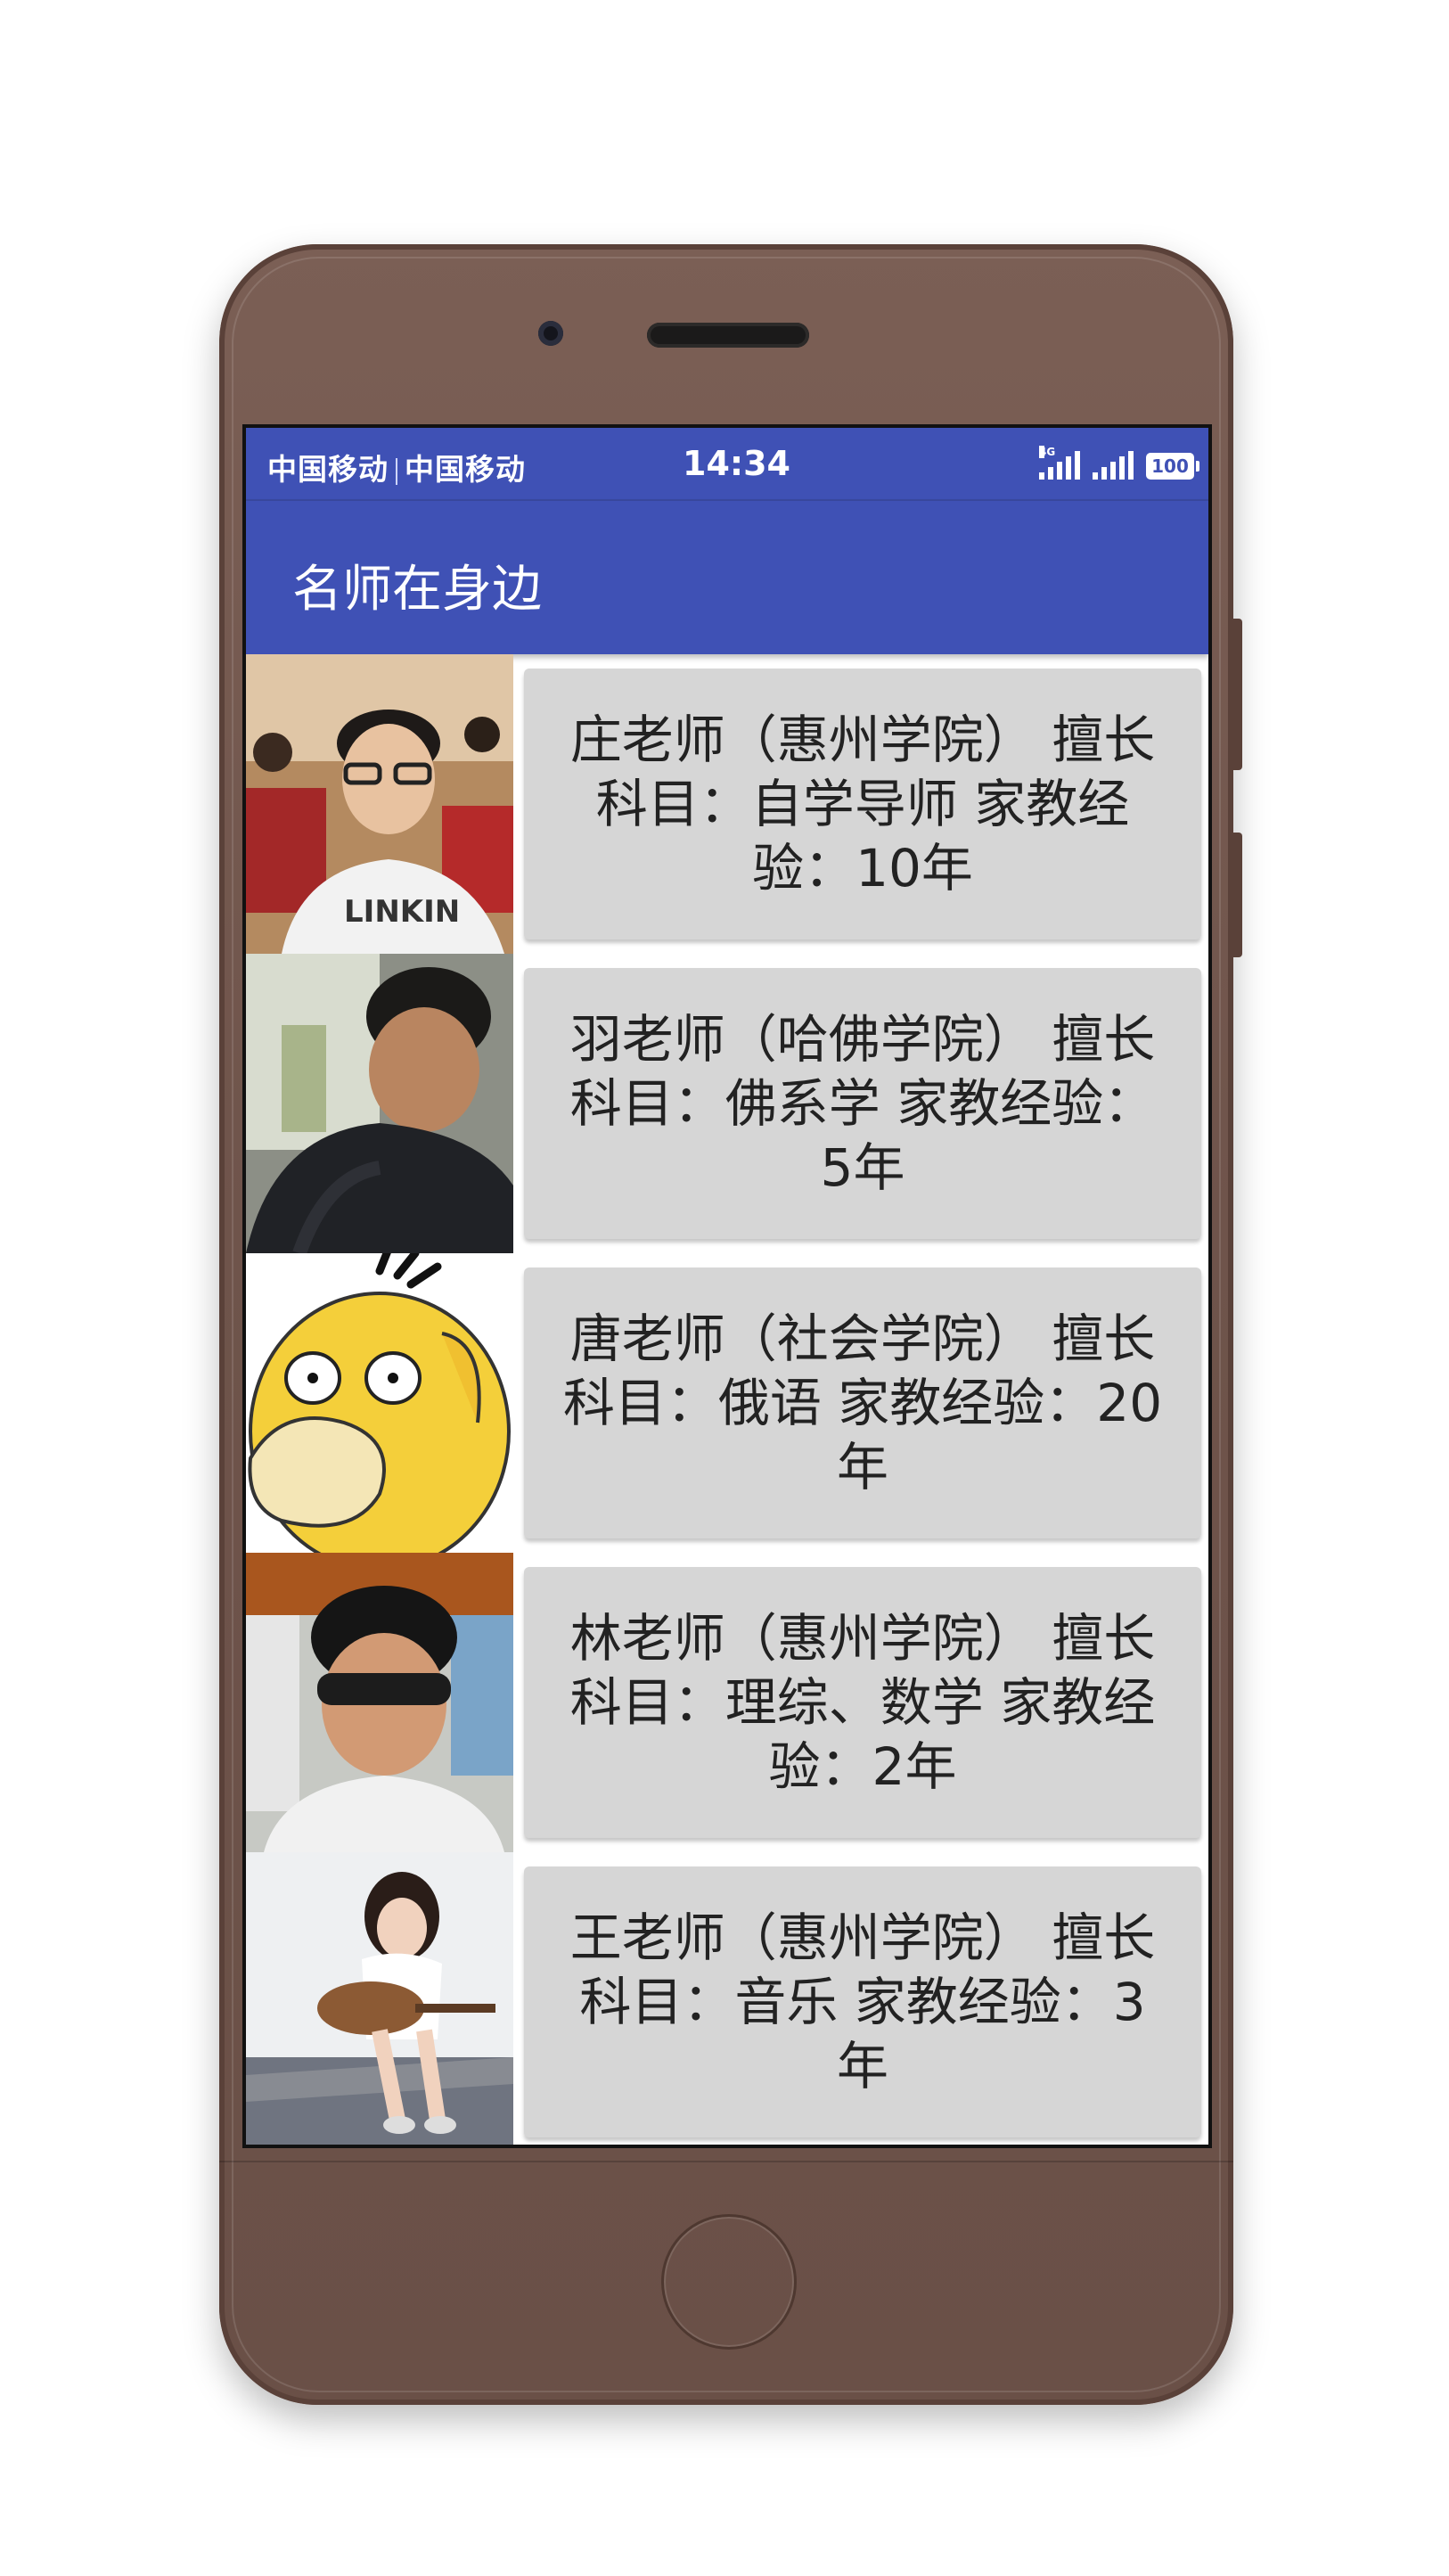 This screenshot has height=2576, width=1449. I want to click on carrier-labels: 中国移动 中国移动, so click(396, 467).